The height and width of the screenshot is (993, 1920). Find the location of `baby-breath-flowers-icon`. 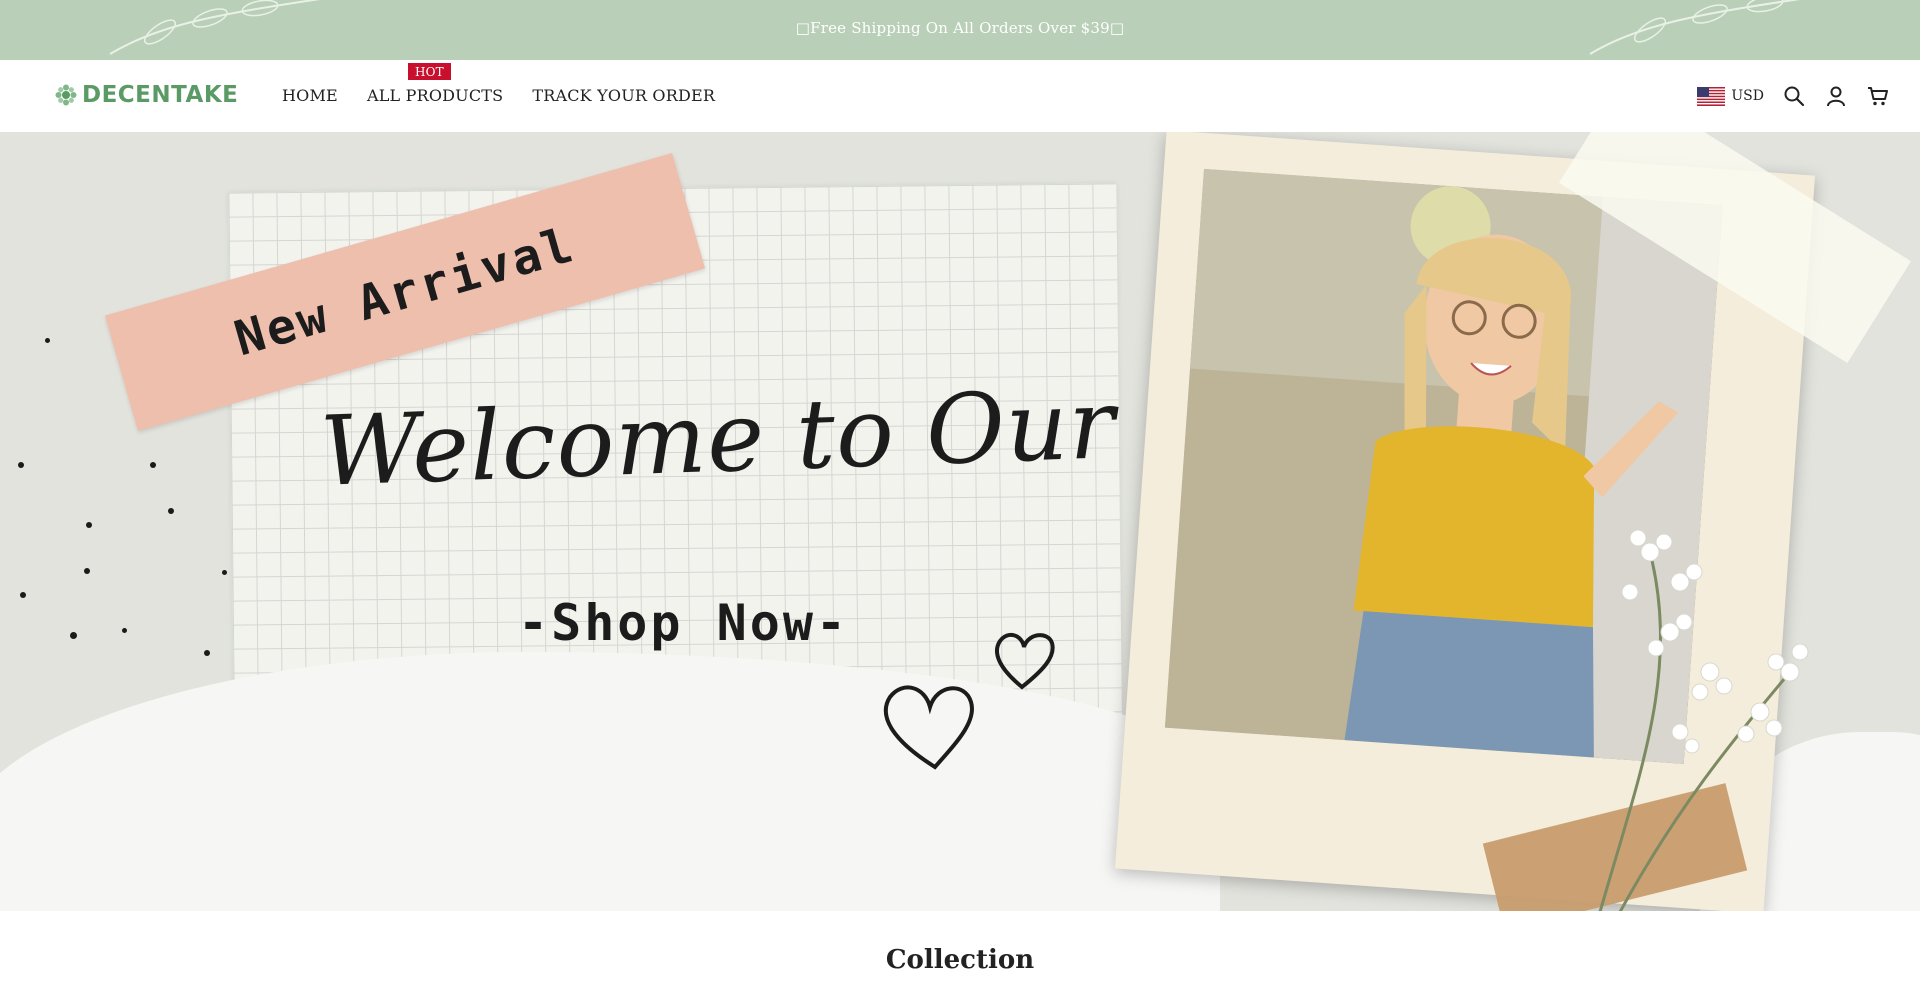

baby-breath-flowers-icon is located at coordinates (1703, 720).